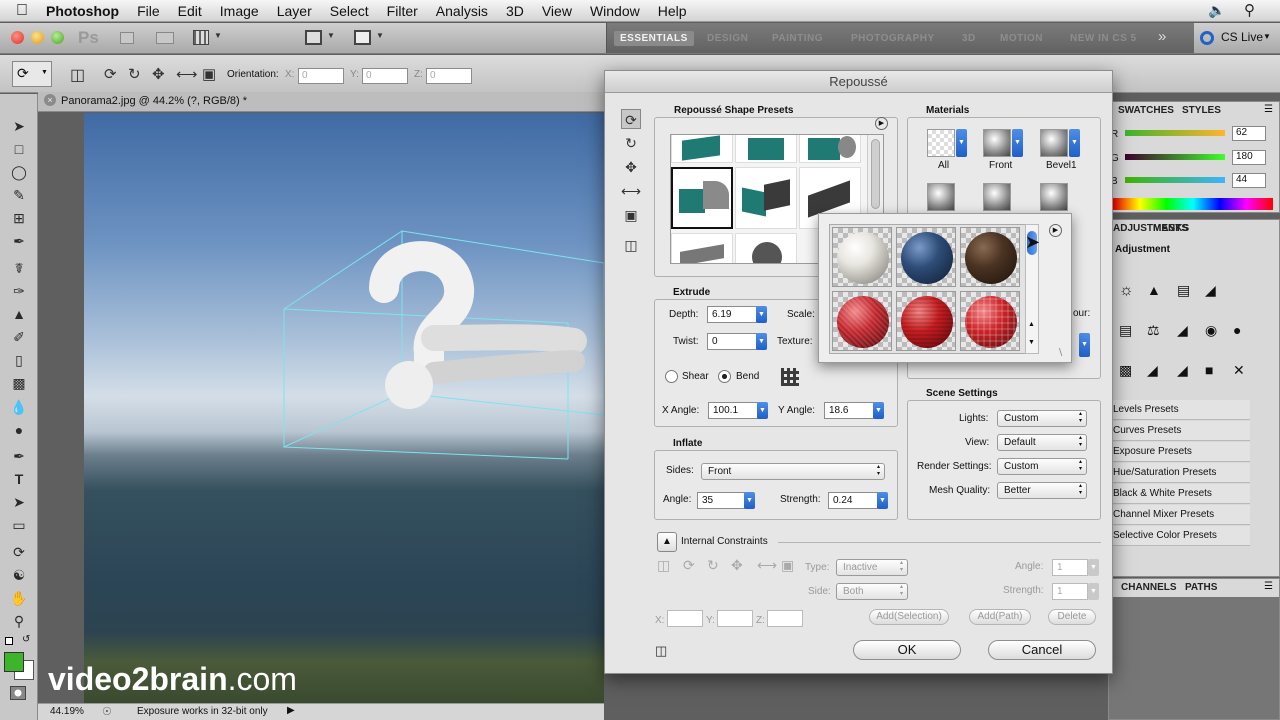 This screenshot has height=720, width=1280. I want to click on status-menu-icon: ▶, so click(291, 710).